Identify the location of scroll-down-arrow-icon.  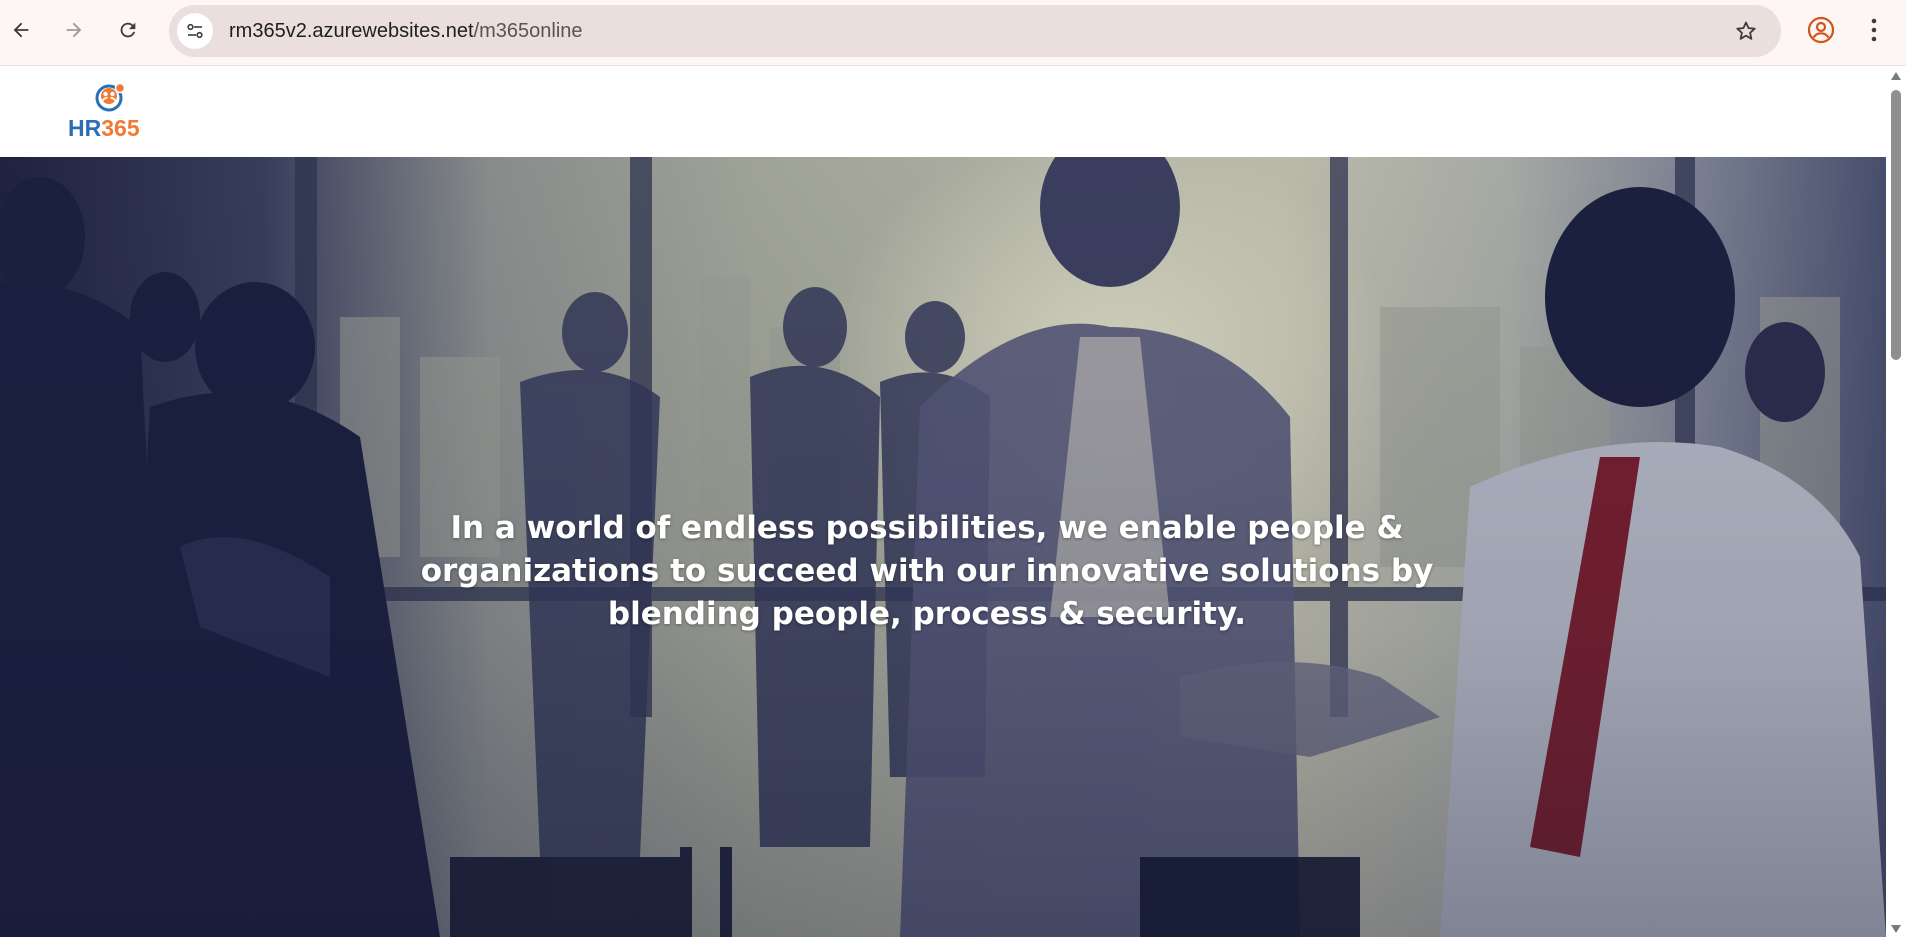
(1896, 929).